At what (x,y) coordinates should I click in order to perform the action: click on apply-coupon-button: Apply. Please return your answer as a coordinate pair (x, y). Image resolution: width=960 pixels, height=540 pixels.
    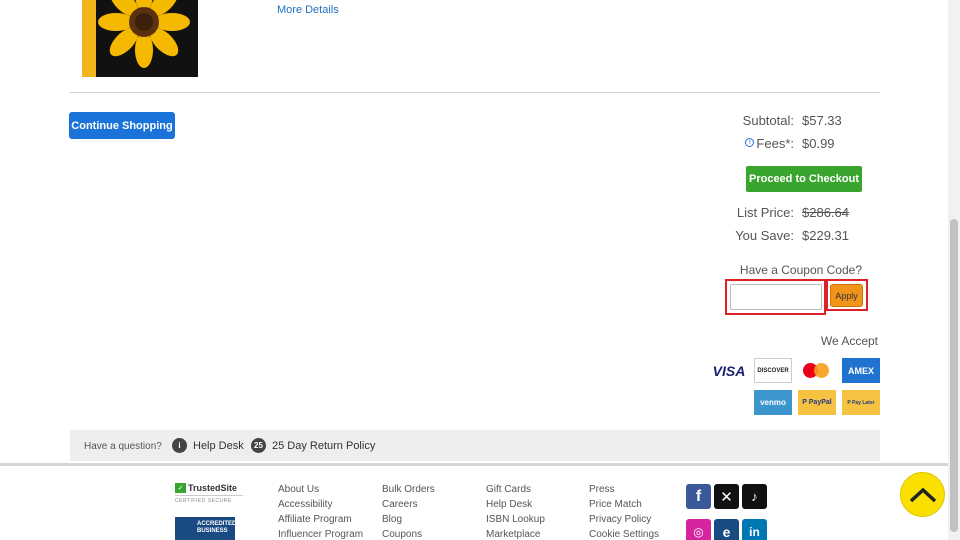
    Looking at the image, I should click on (846, 295).